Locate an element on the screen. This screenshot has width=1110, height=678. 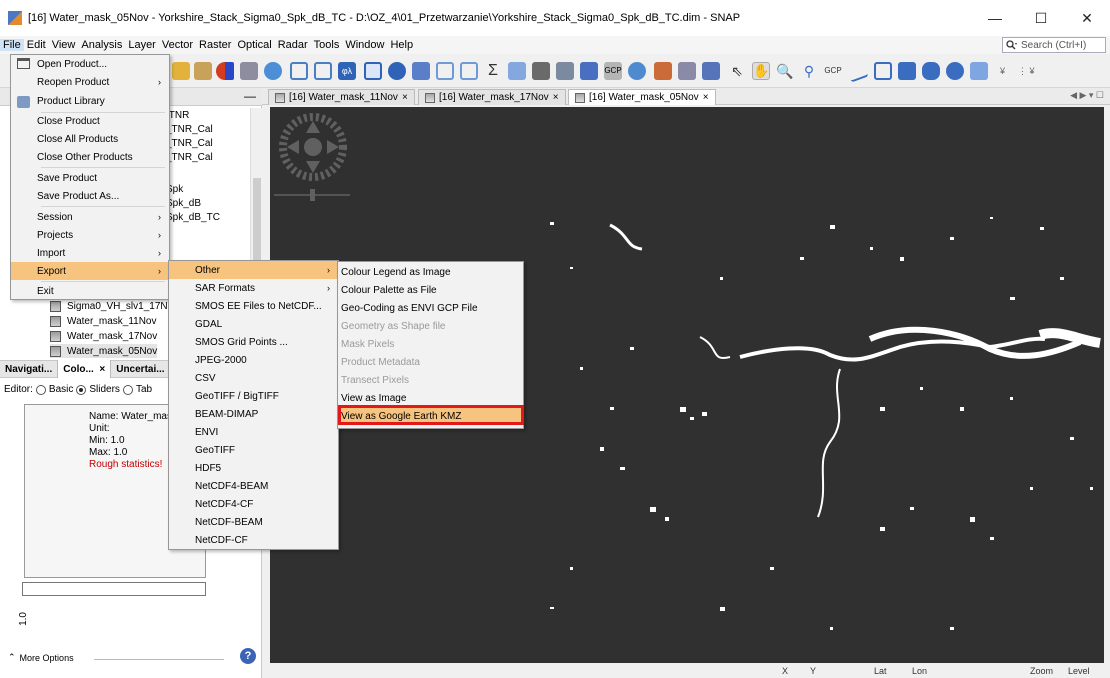
menu-item-other: Other › is located at coordinates (253, 270).